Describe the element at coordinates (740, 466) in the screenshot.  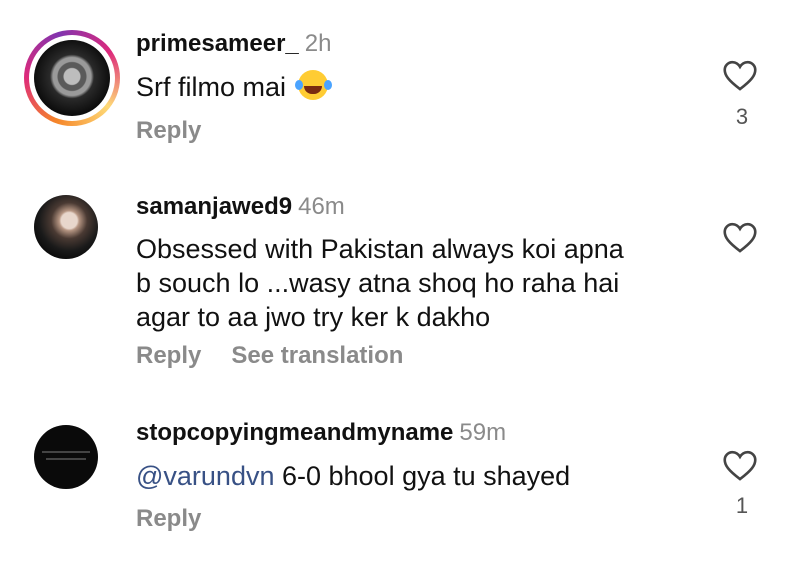
I see `heart-icon` at that location.